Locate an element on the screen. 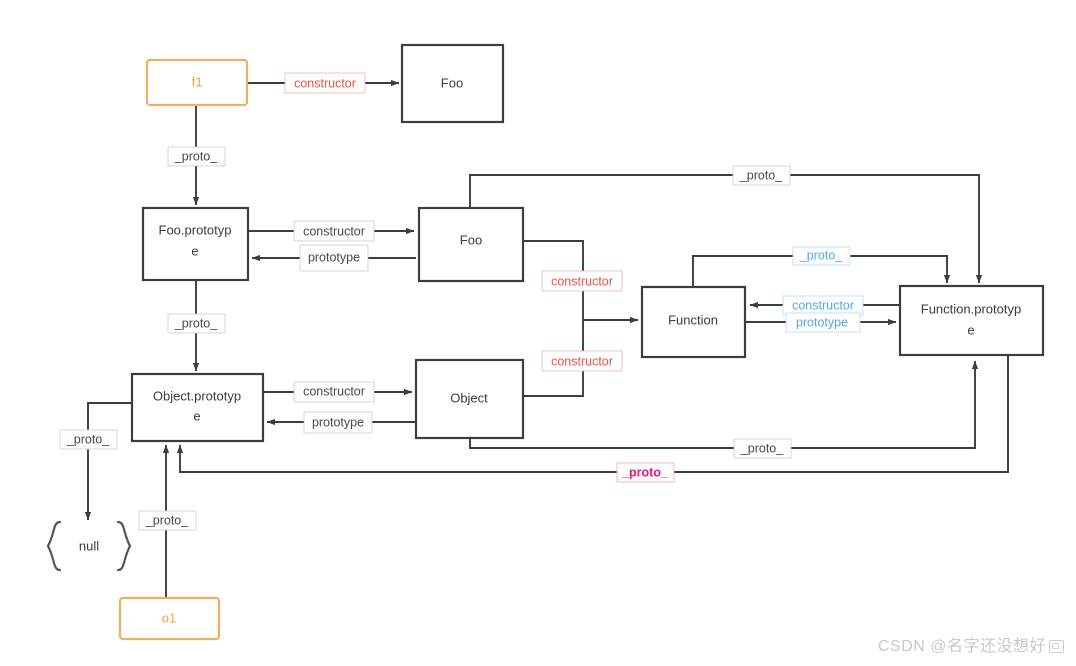  node-object: Object is located at coordinates (469, 399).